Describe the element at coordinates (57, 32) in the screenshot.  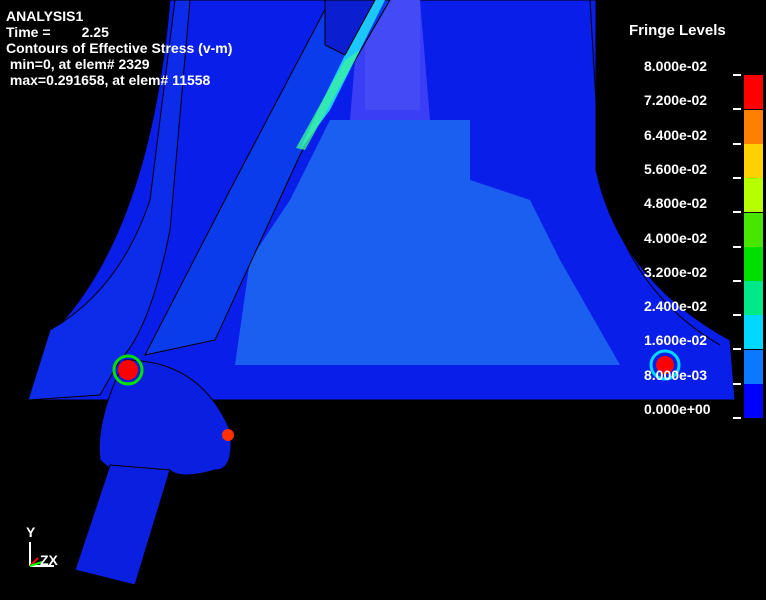
I see `time-readout: Time = 2.25` at that location.